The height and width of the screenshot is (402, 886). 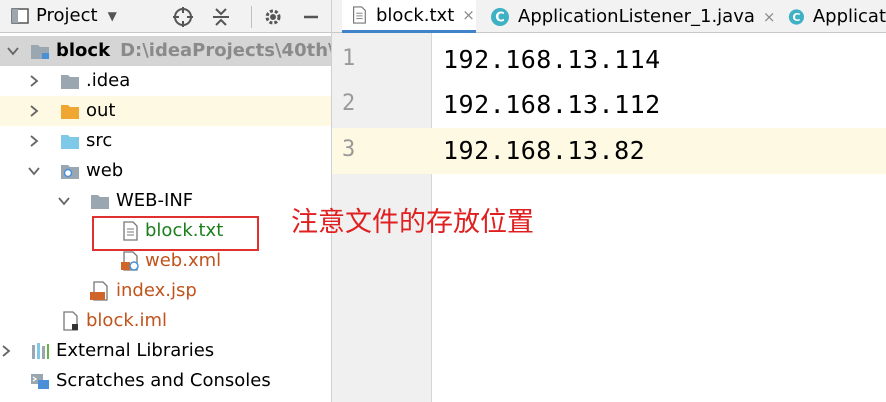 What do you see at coordinates (99, 140) in the screenshot?
I see `tree-item-label: src` at bounding box center [99, 140].